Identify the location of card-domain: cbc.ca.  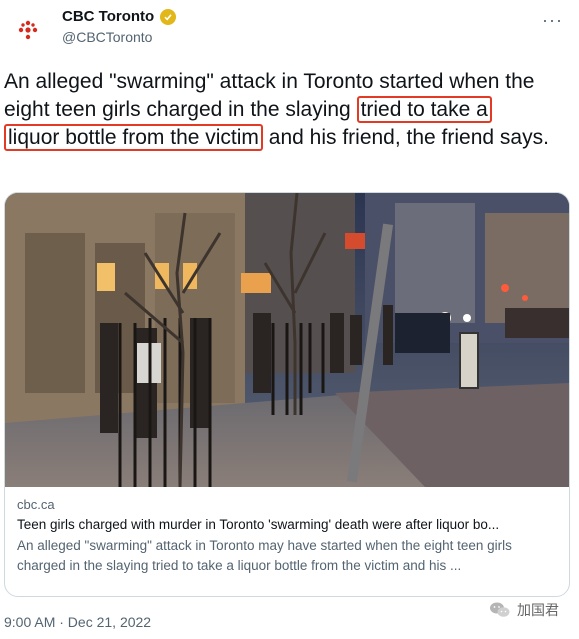
(36, 504).